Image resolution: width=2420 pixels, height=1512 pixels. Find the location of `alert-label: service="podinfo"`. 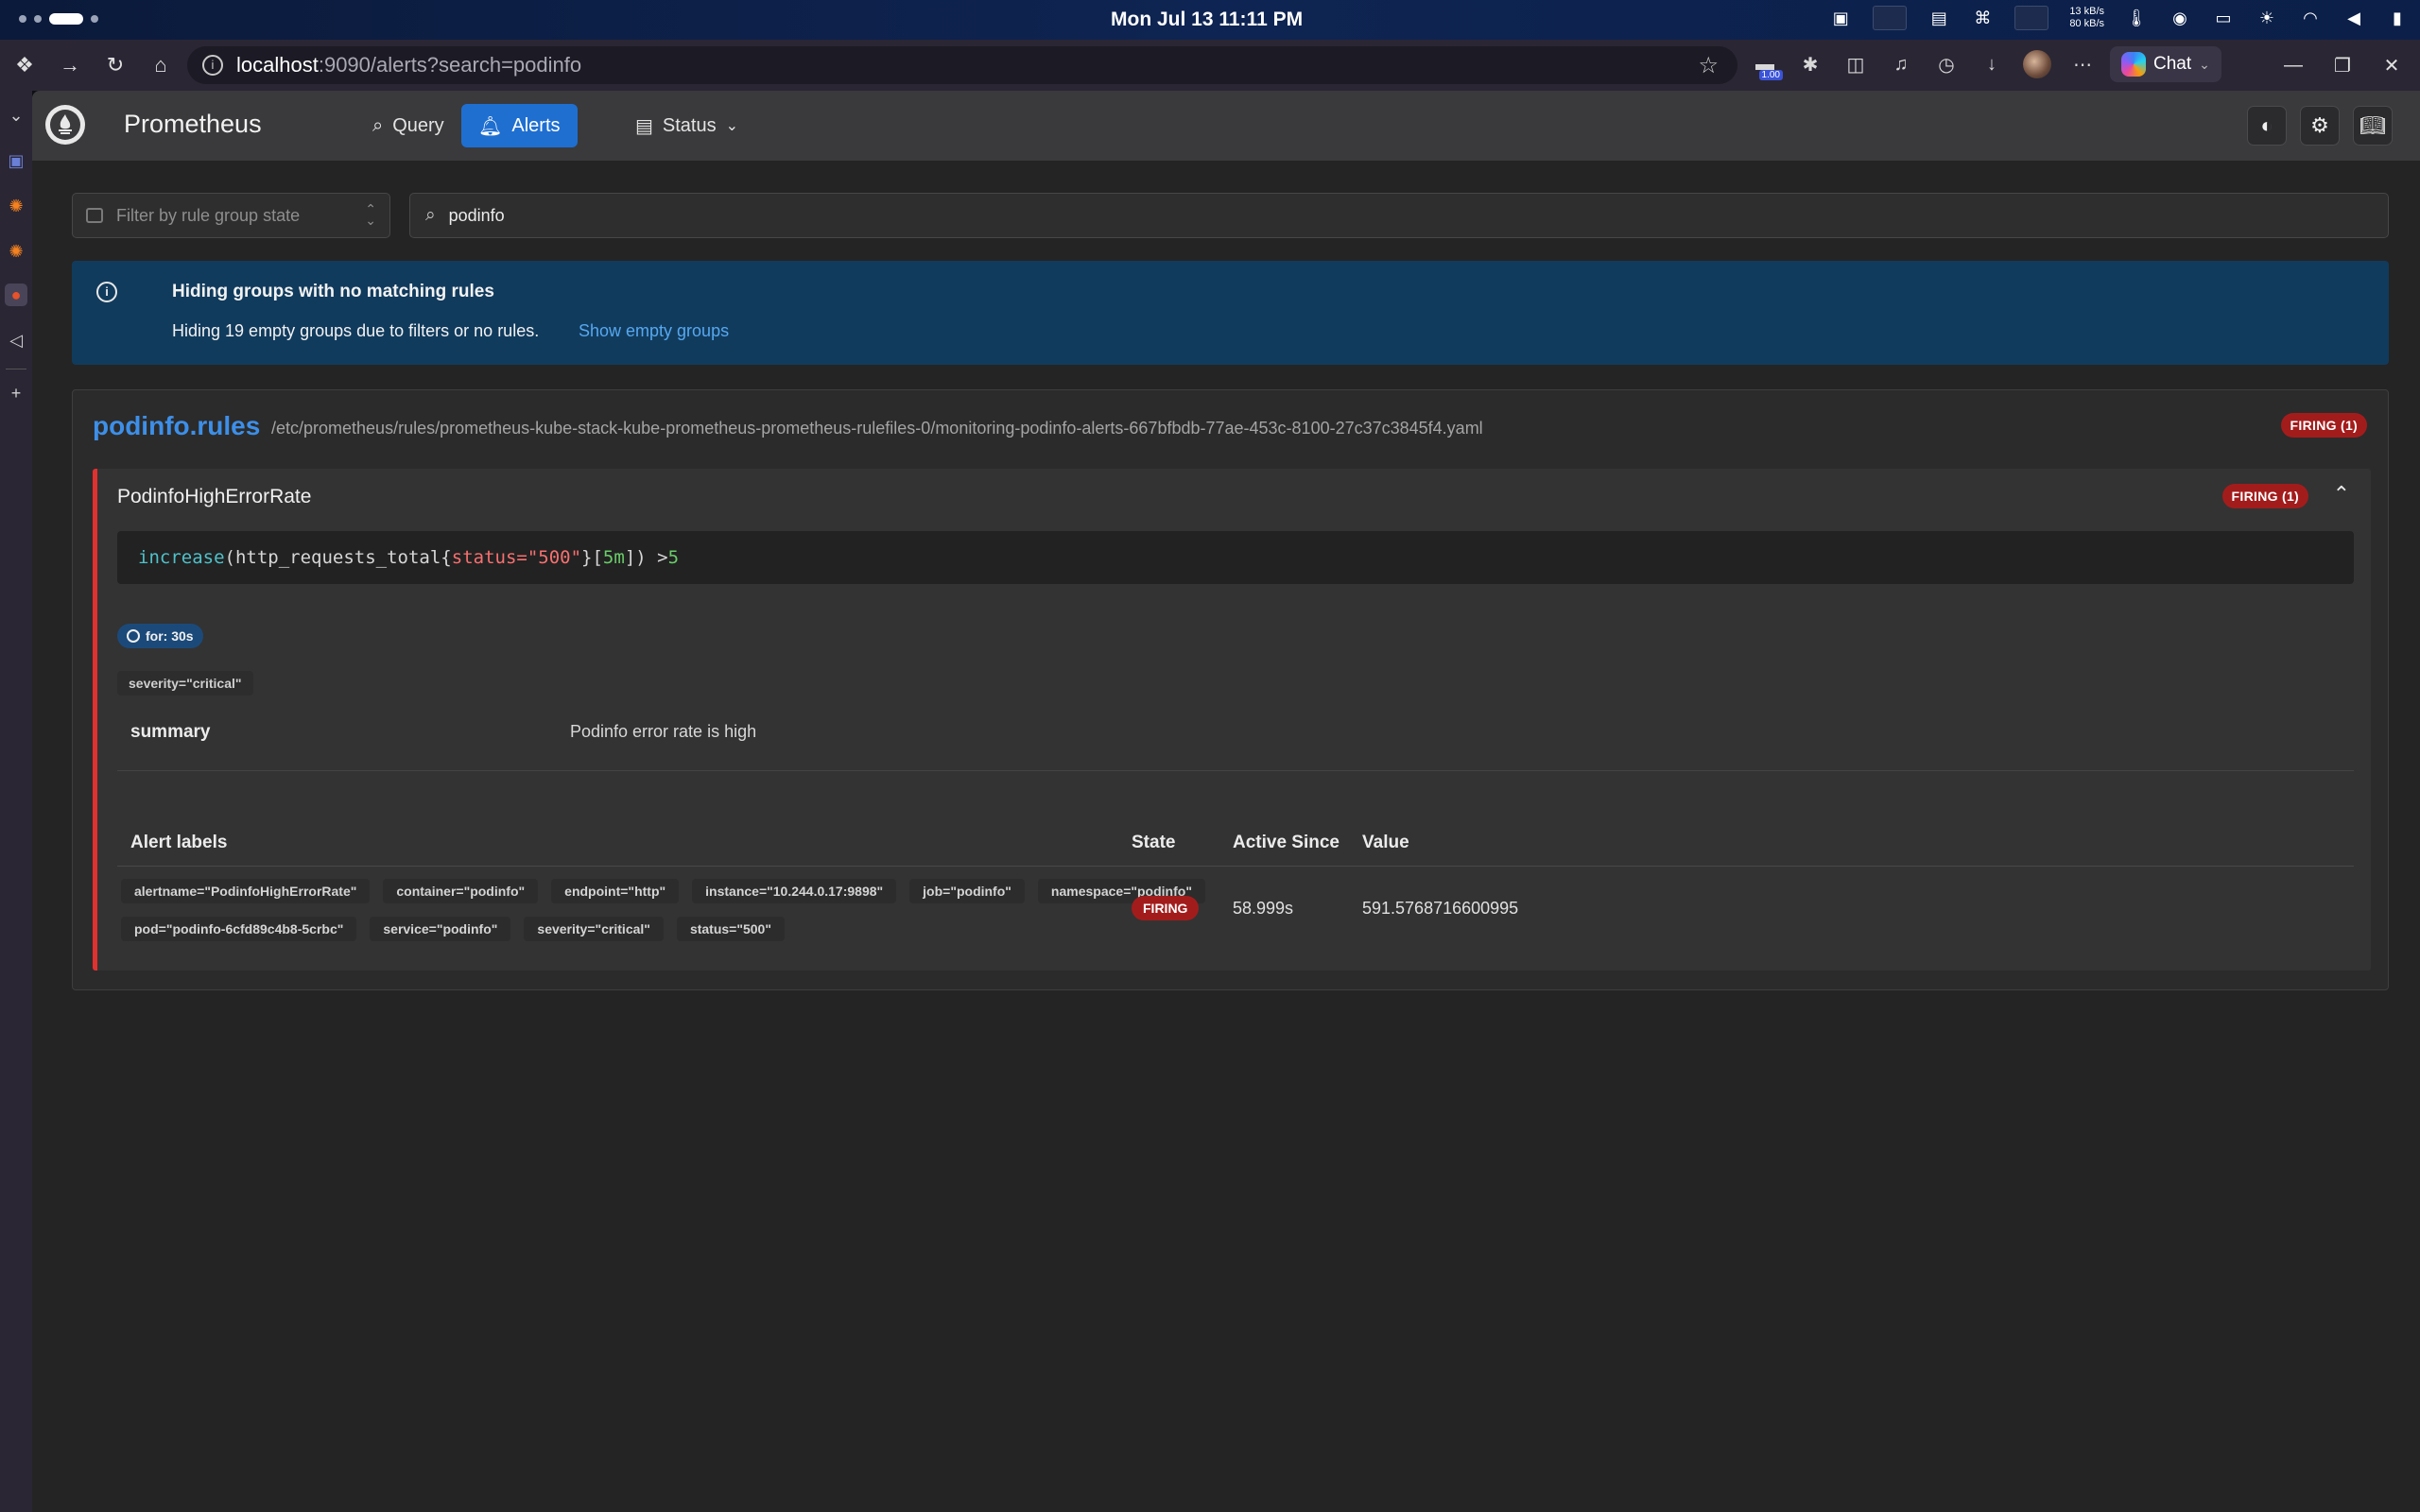

alert-label: service="podinfo" is located at coordinates (440, 929).